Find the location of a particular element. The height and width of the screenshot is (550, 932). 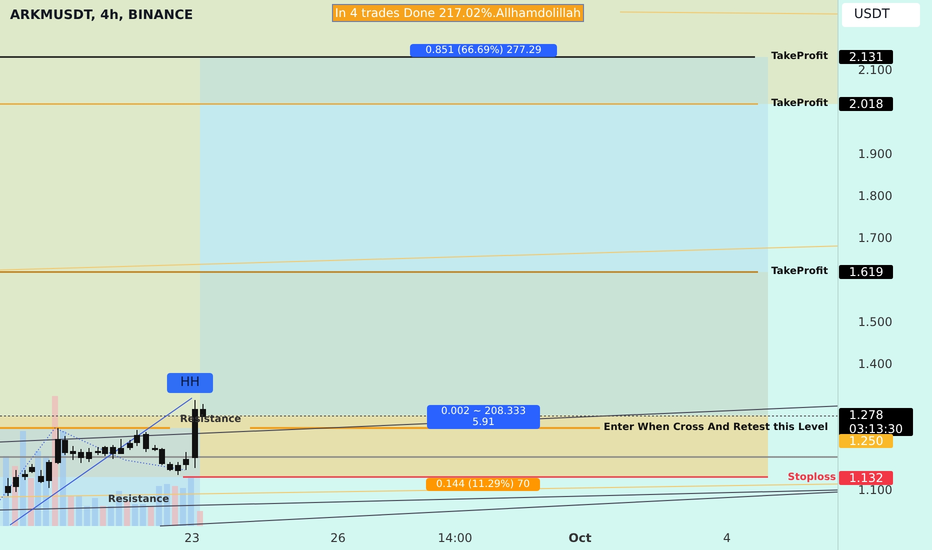

price-axis-label: 1.800 is located at coordinates (875, 196).